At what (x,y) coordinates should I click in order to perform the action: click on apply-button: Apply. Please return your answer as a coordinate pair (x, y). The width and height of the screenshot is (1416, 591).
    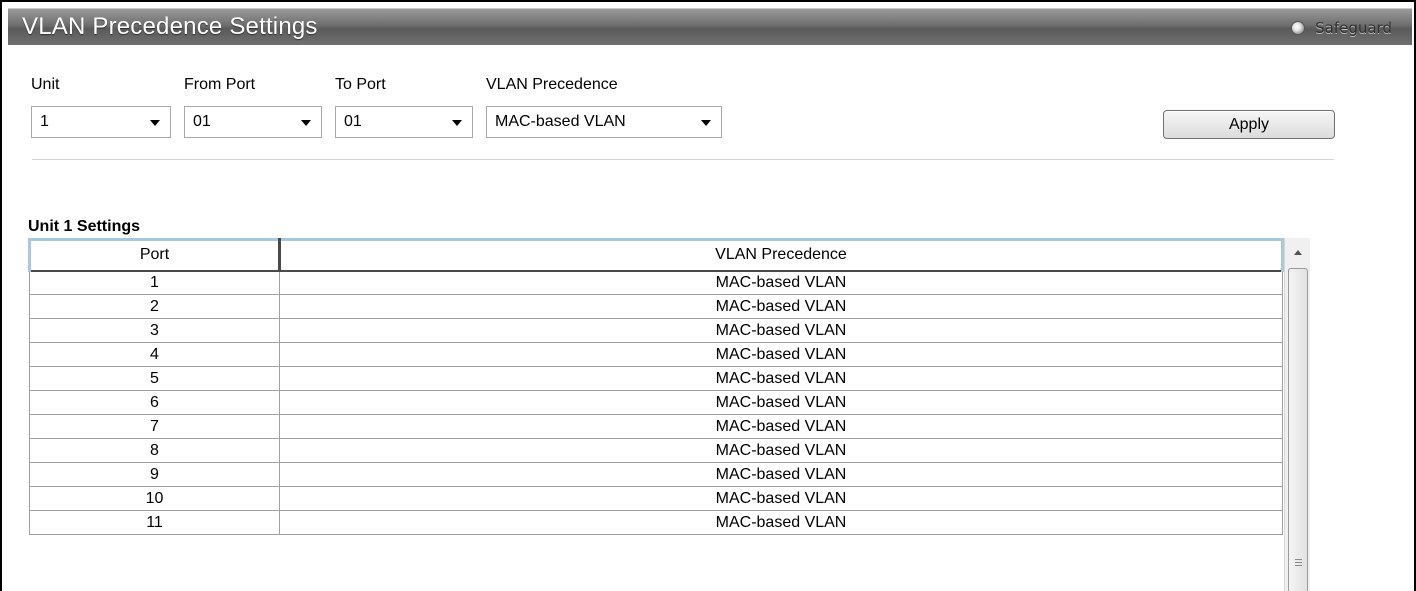
    Looking at the image, I should click on (1249, 124).